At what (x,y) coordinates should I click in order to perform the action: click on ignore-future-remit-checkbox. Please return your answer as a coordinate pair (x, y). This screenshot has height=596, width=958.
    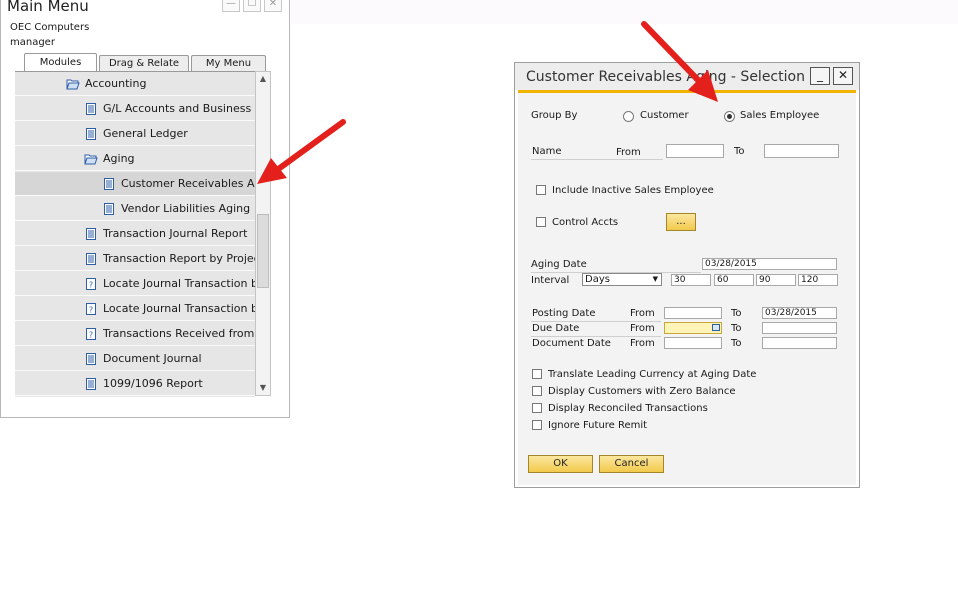
    Looking at the image, I should click on (537, 425).